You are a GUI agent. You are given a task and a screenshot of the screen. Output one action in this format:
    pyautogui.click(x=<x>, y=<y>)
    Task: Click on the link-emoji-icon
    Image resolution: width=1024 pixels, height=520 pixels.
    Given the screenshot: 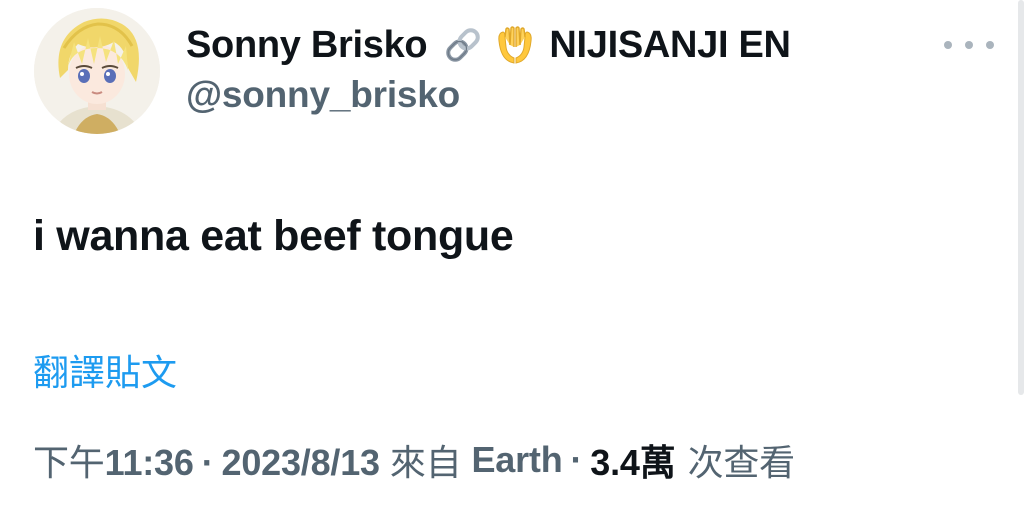 What is the action you would take?
    pyautogui.click(x=463, y=45)
    